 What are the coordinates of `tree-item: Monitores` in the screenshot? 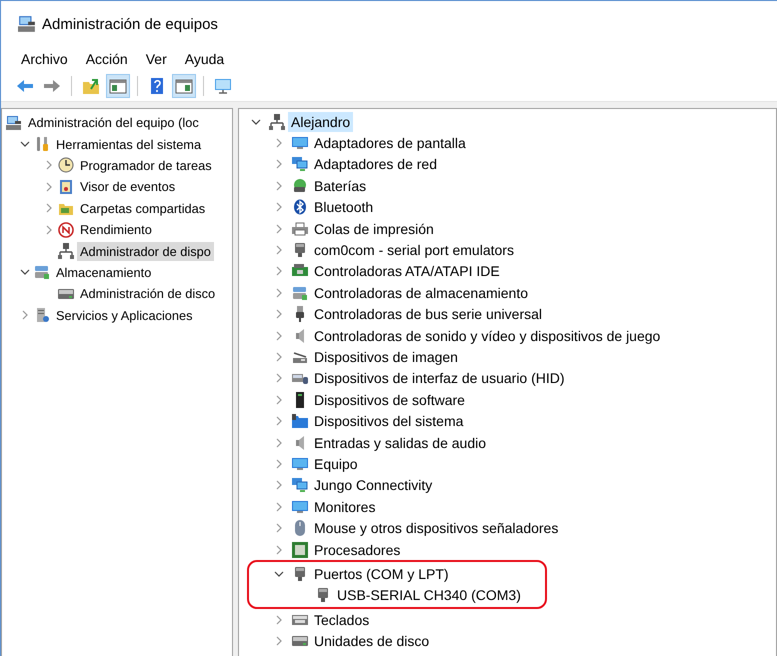 It's located at (344, 506).